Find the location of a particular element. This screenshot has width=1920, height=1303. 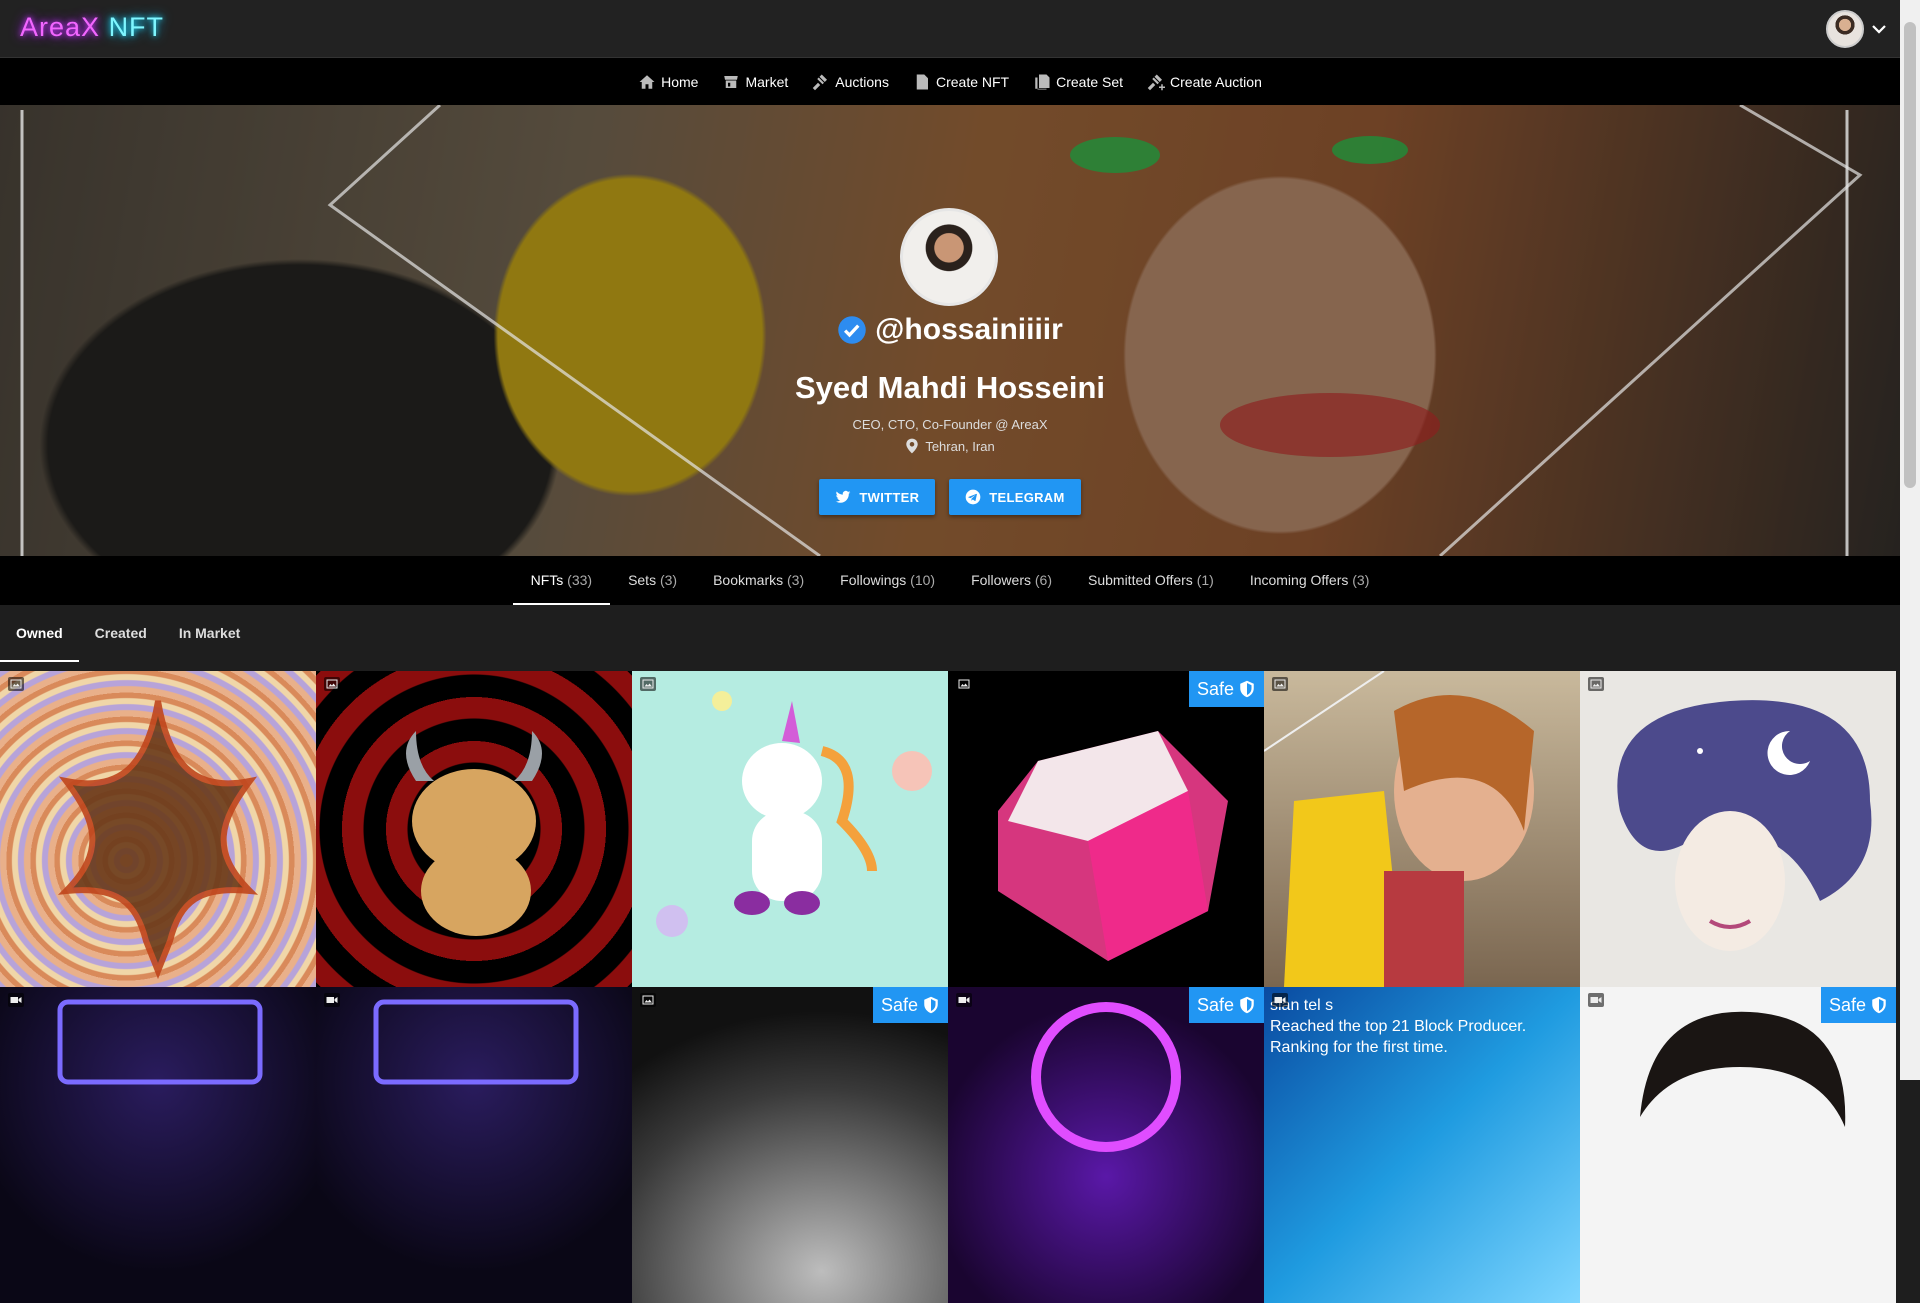

telegram-button: TELEGRAM is located at coordinates (1015, 497).